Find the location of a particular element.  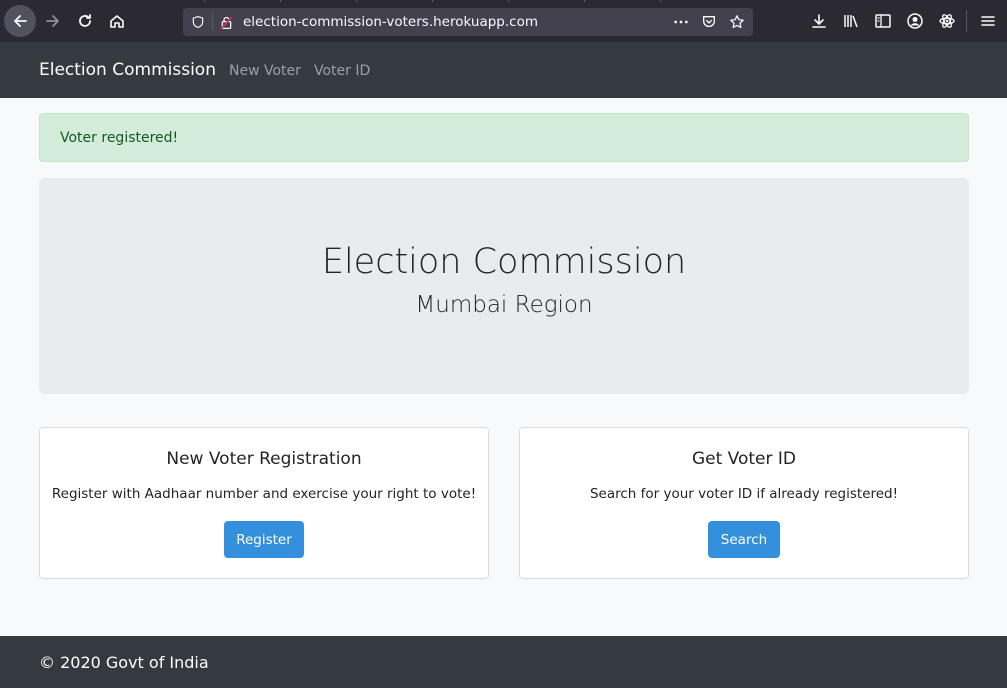

footer-copyright: © 2020 Govt of India is located at coordinates (124, 662).